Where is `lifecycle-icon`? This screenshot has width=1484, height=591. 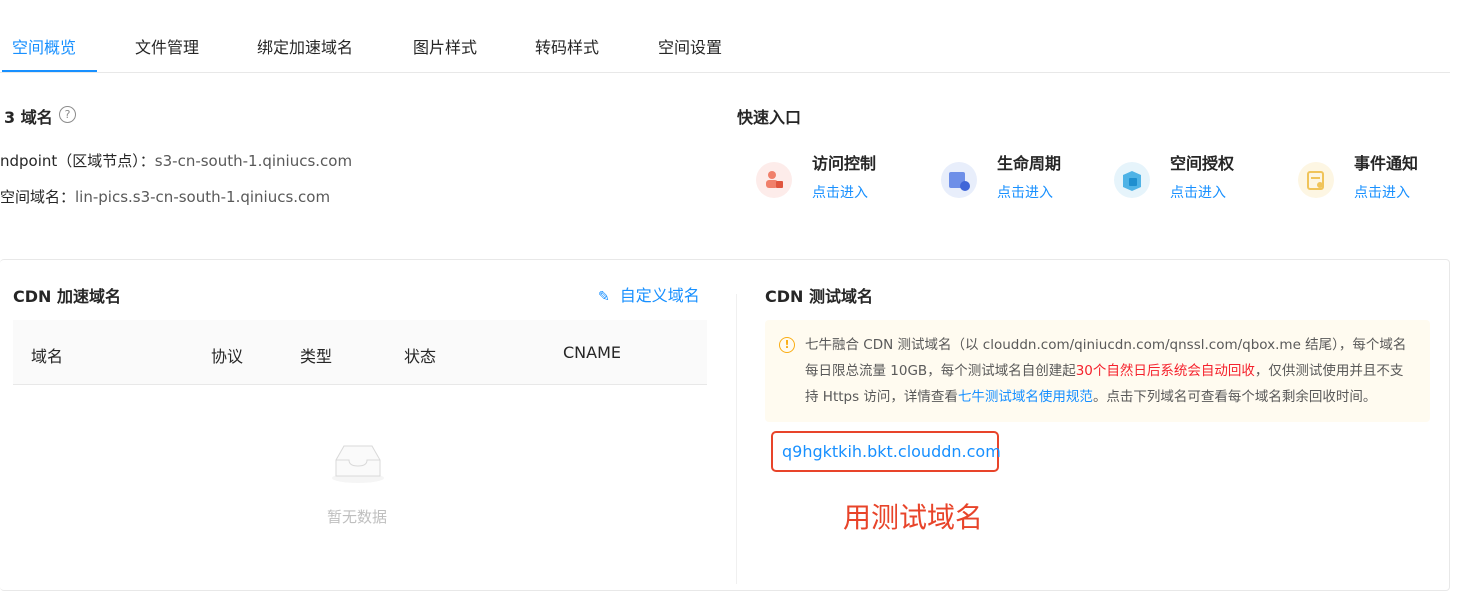
lifecycle-icon is located at coordinates (959, 180).